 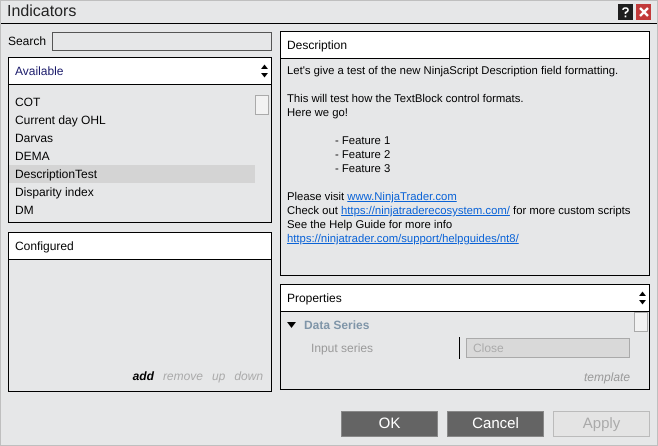 I want to click on description-text: - Feature 1, so click(x=363, y=141).